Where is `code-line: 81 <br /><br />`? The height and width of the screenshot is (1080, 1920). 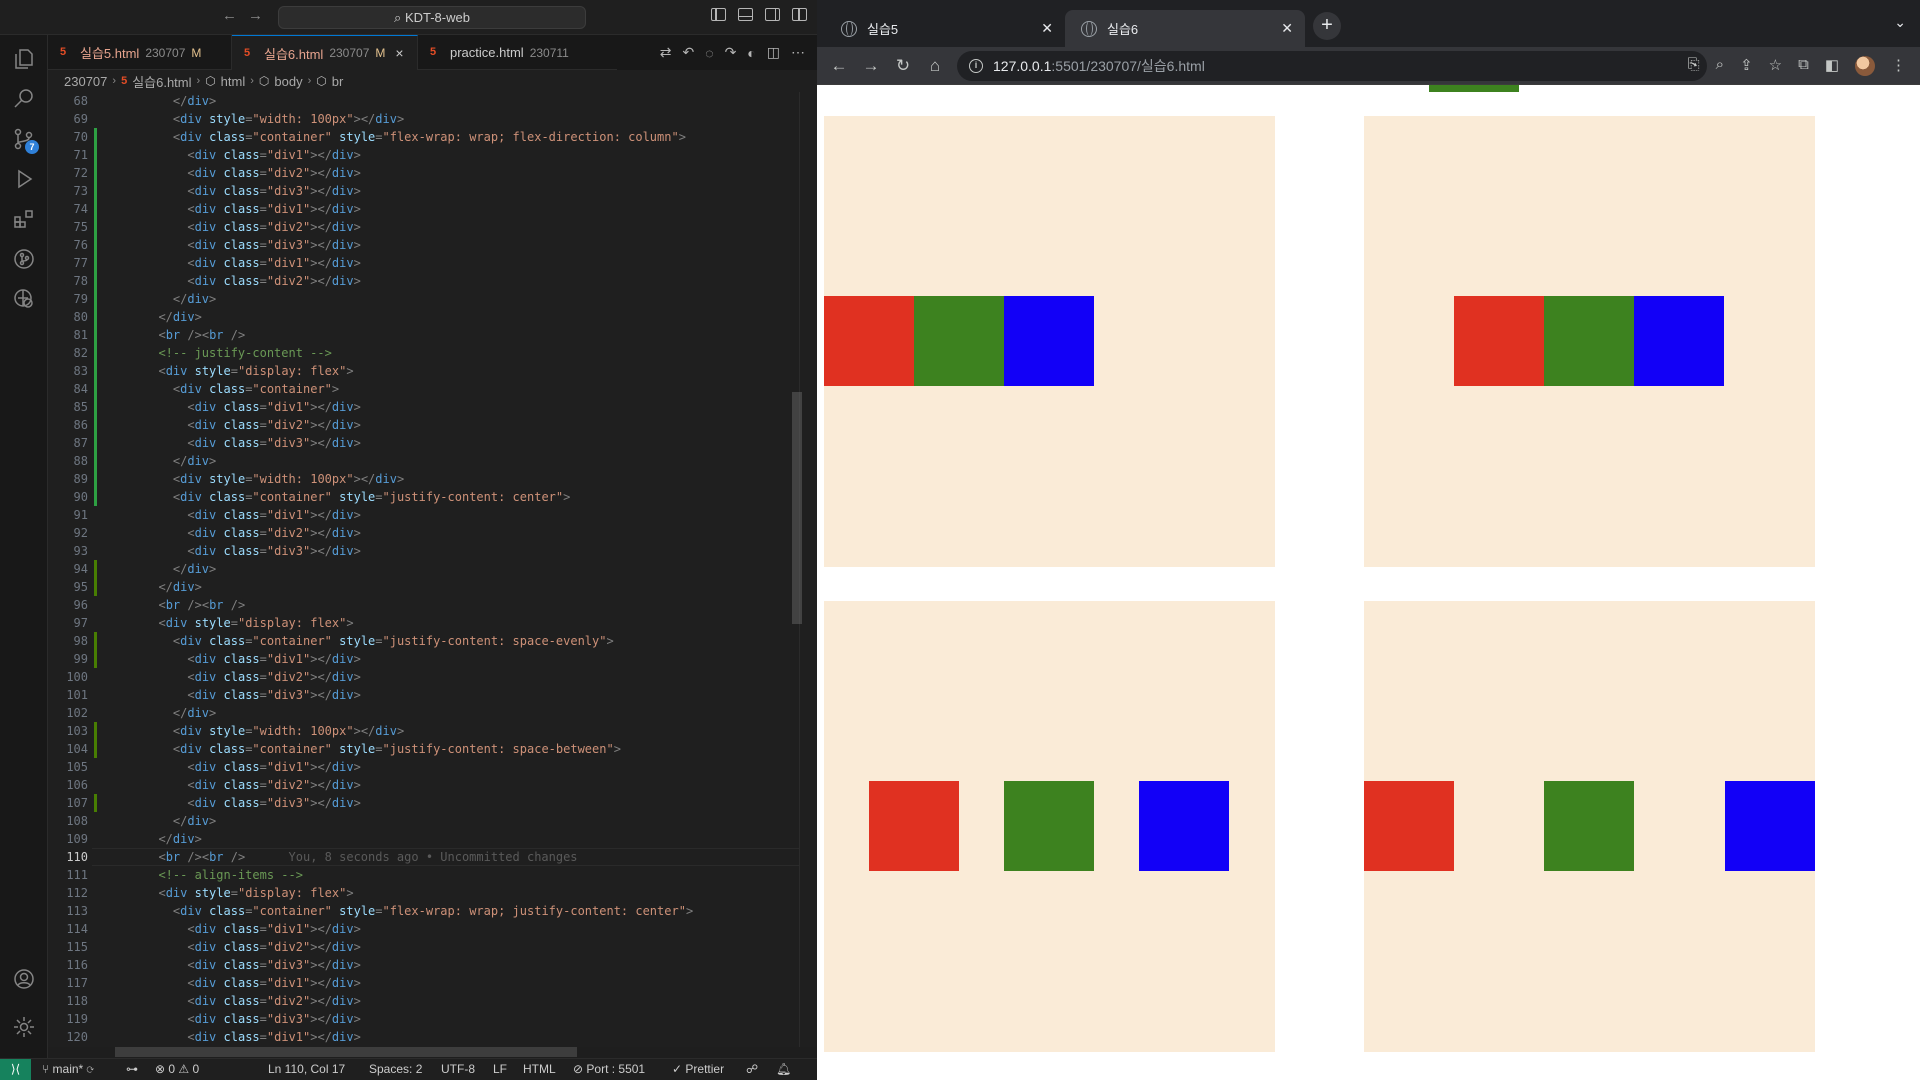
code-line: 81 <br /><br /> is located at coordinates (423, 335).